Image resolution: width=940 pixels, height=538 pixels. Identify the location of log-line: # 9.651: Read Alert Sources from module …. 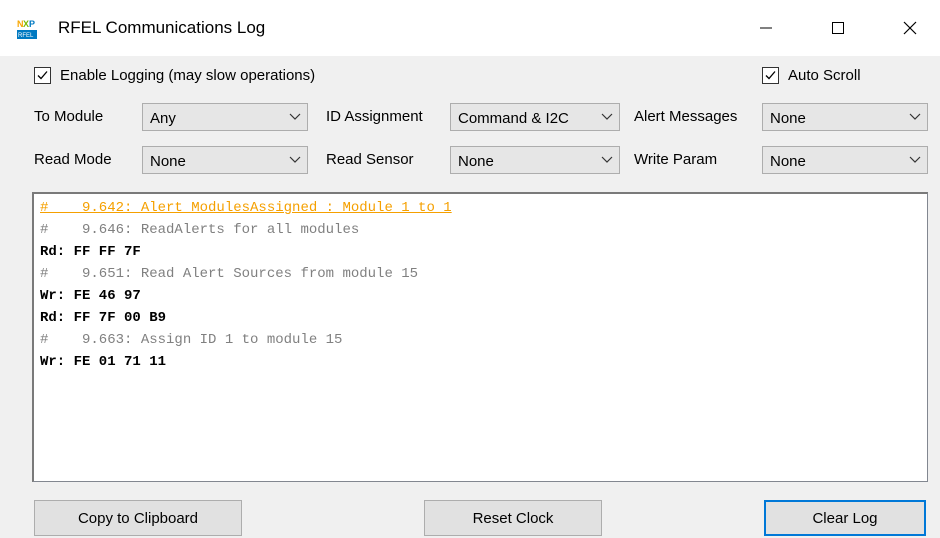
(229, 274).